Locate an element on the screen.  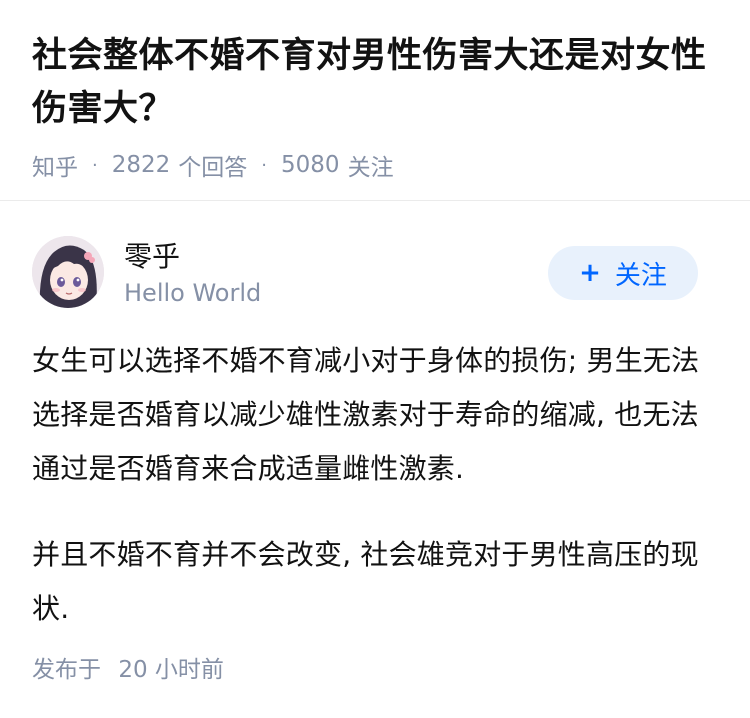
answers-count: 2822 is located at coordinates (141, 165).